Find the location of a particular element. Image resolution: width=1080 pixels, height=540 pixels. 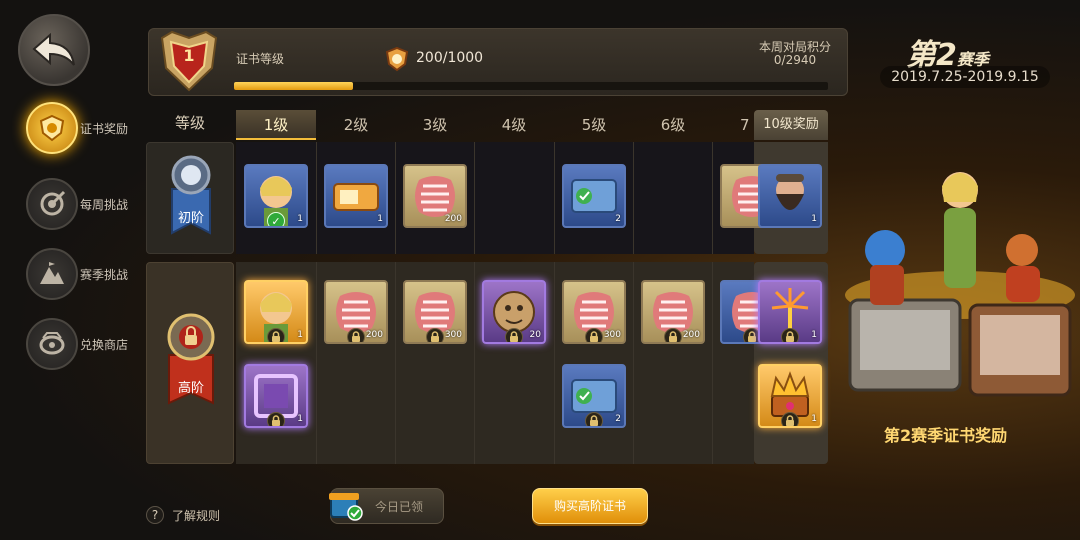

level-column-header: 等级 is located at coordinates (189, 123).